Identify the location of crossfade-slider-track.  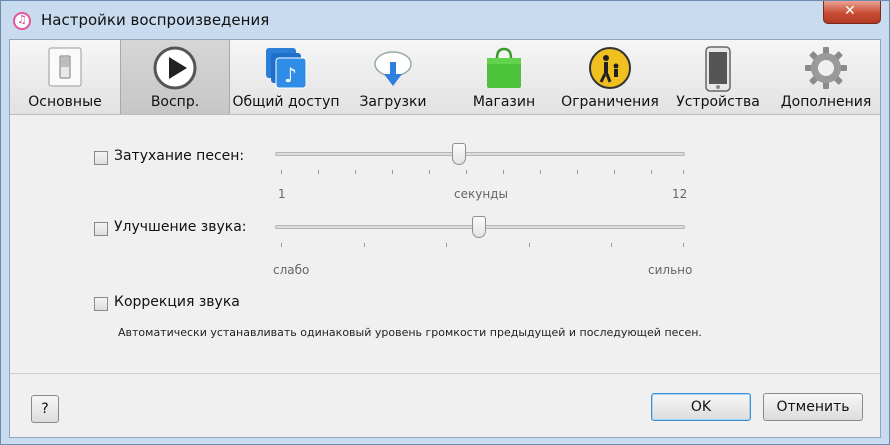
(480, 154).